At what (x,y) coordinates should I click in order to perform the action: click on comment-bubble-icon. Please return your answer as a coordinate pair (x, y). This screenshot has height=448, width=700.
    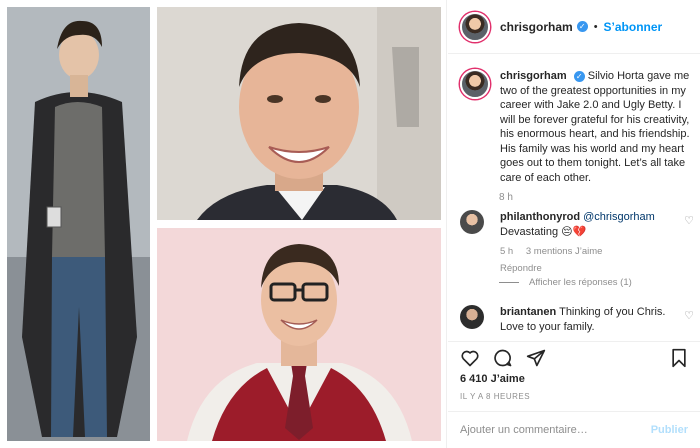
    Looking at the image, I should click on (503, 358).